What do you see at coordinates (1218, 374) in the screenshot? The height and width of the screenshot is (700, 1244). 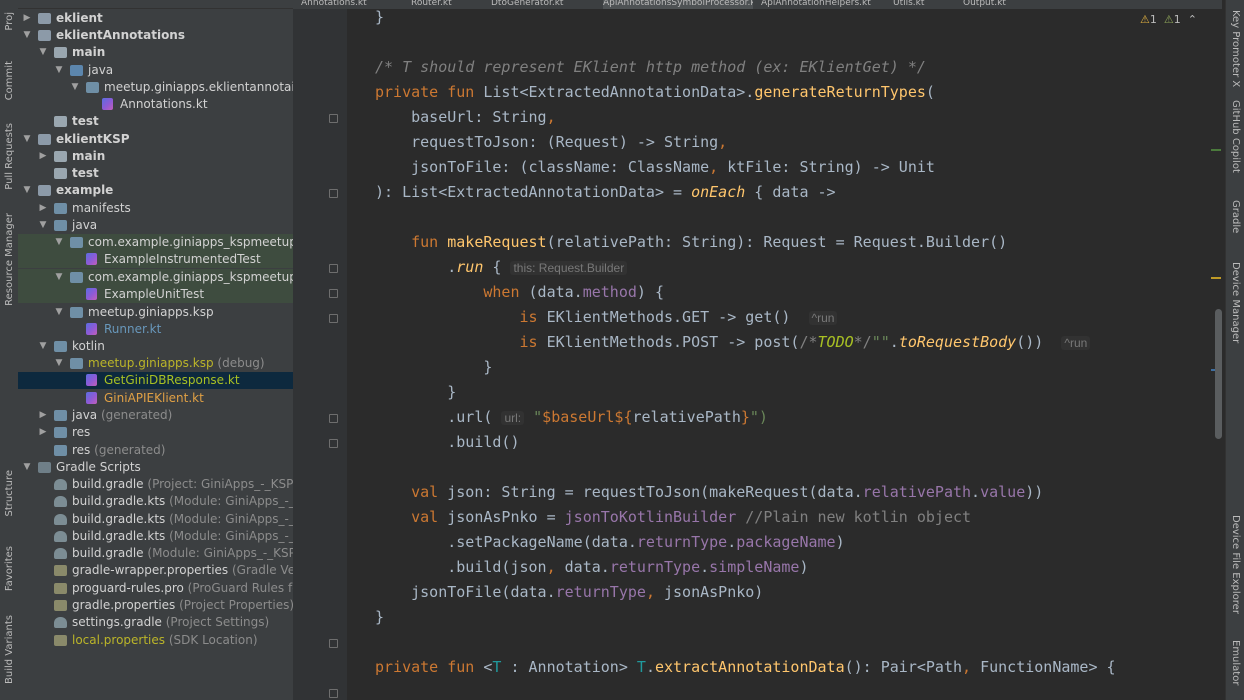 I see `scrollbar-thumb` at bounding box center [1218, 374].